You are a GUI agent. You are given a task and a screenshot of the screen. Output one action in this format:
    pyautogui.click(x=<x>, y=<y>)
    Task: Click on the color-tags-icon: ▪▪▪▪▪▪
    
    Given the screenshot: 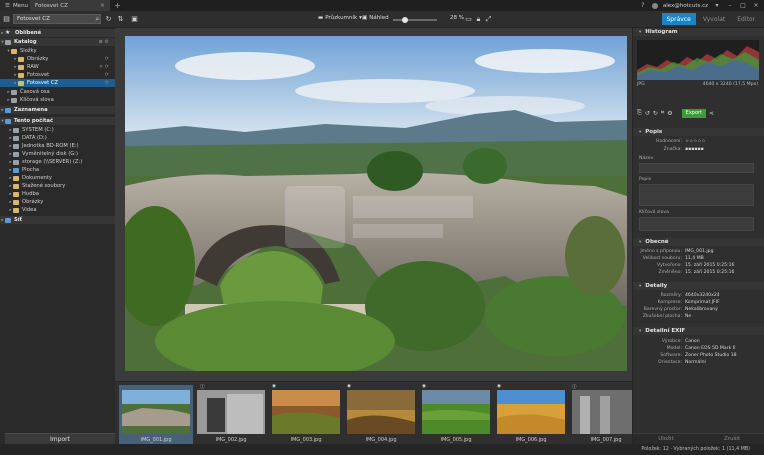 What is the action you would take?
    pyautogui.click(x=694, y=149)
    